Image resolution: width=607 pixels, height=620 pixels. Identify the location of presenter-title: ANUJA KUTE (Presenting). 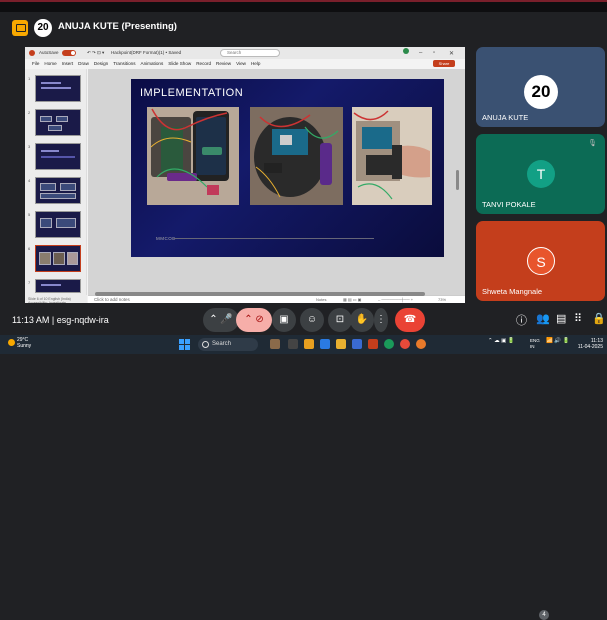
(117, 26).